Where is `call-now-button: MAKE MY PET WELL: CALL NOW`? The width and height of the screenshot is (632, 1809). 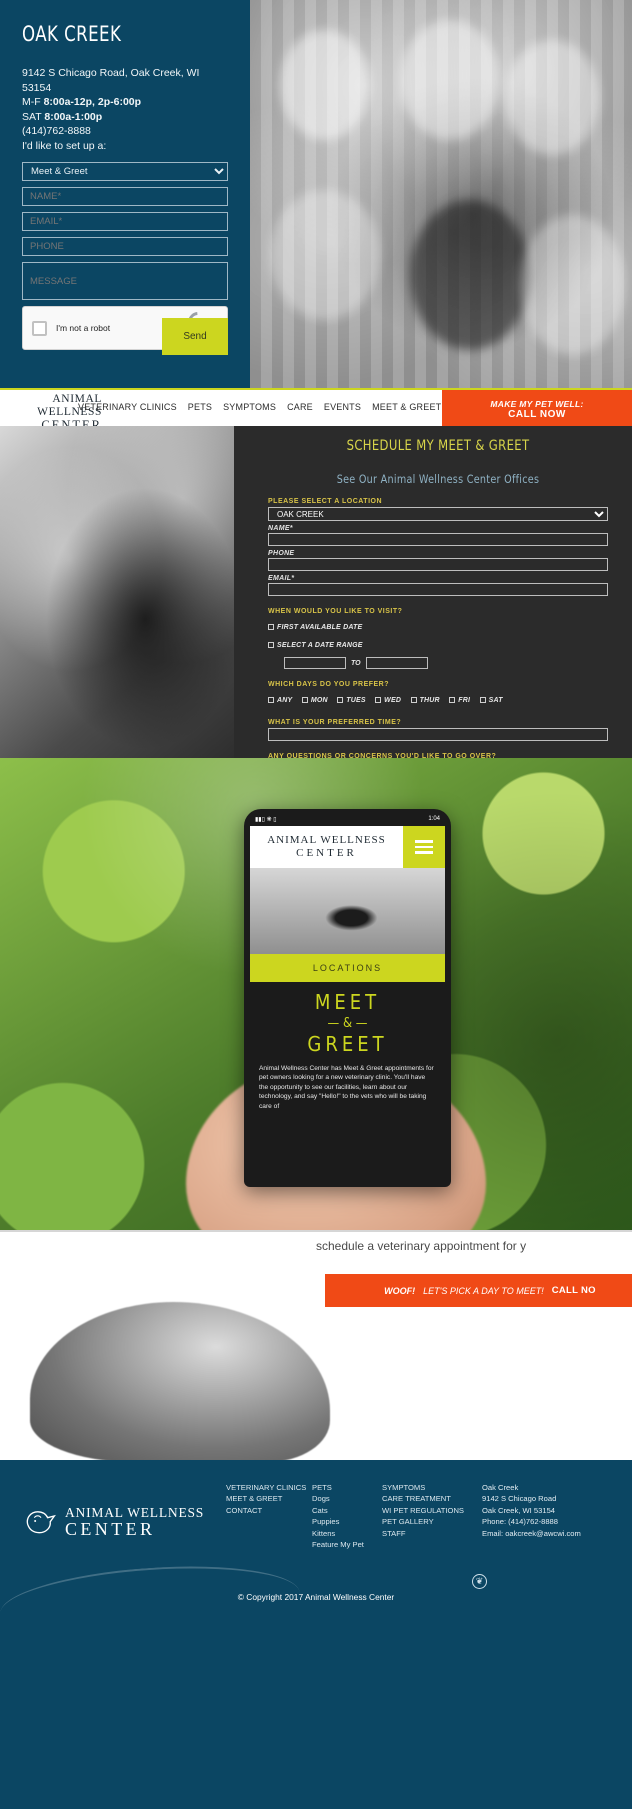
call-now-button: MAKE MY PET WELL: CALL NOW is located at coordinates (537, 408).